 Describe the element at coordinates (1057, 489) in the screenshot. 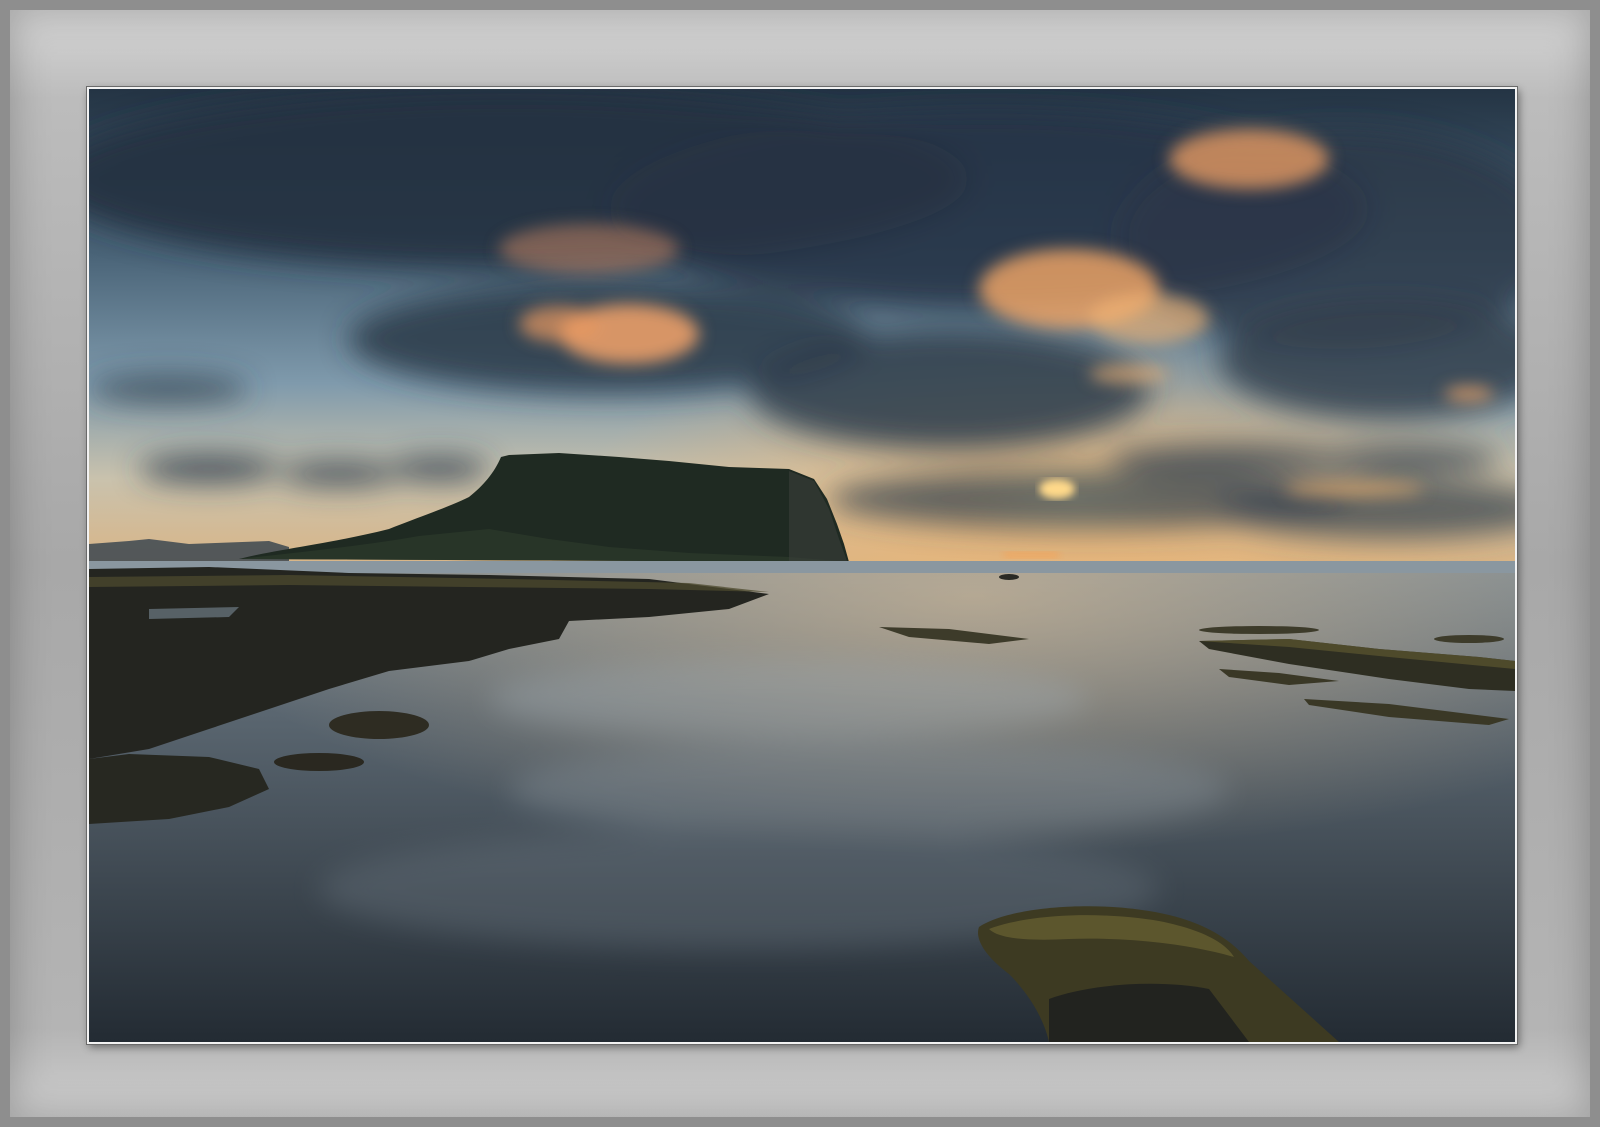

I see `sun` at that location.